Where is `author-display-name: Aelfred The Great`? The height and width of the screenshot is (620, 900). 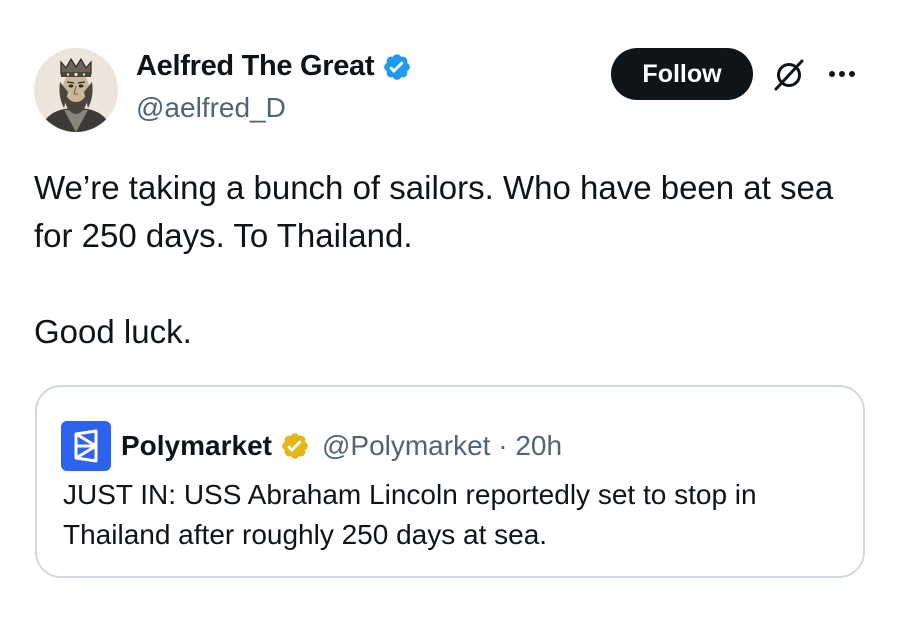
author-display-name: Aelfred The Great is located at coordinates (255, 66).